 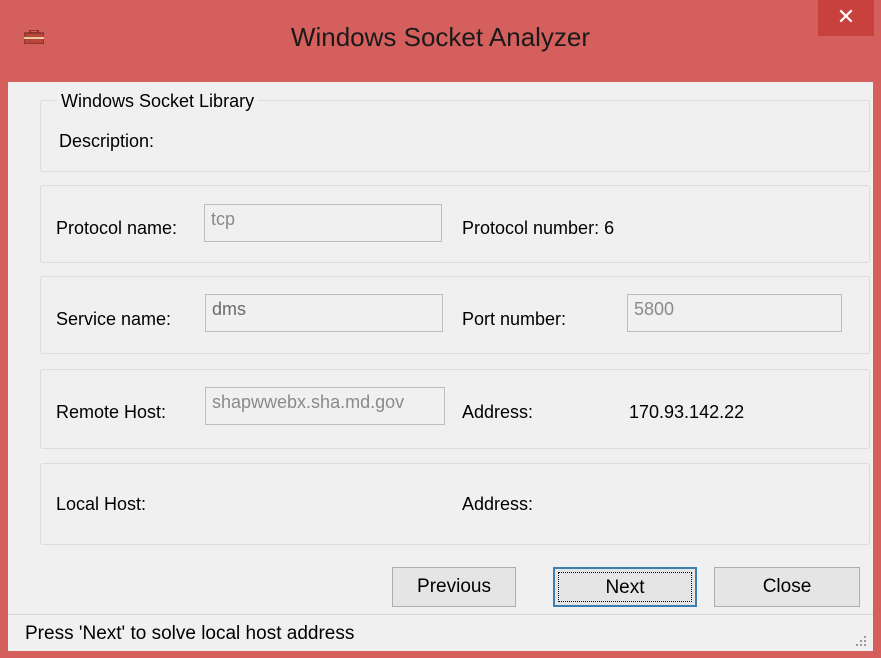 I want to click on protocol-group: Protocol name: tcp Protocol number: 6, so click(x=455, y=224).